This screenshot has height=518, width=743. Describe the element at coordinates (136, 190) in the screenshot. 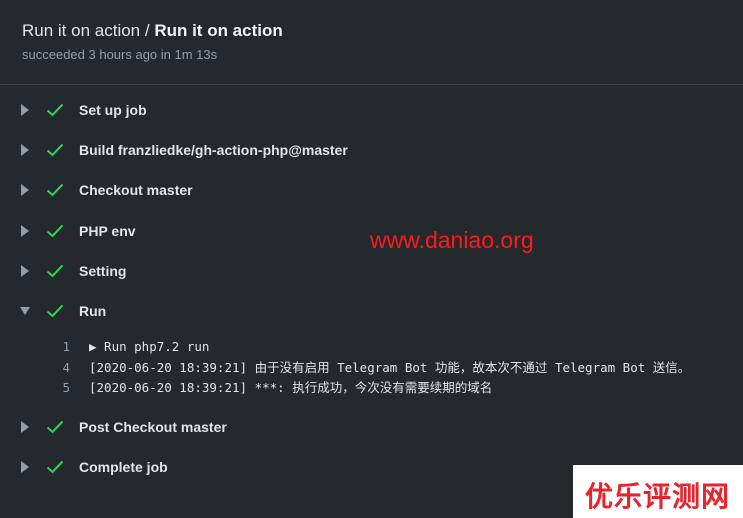

I see `step-label: Checkout master` at that location.